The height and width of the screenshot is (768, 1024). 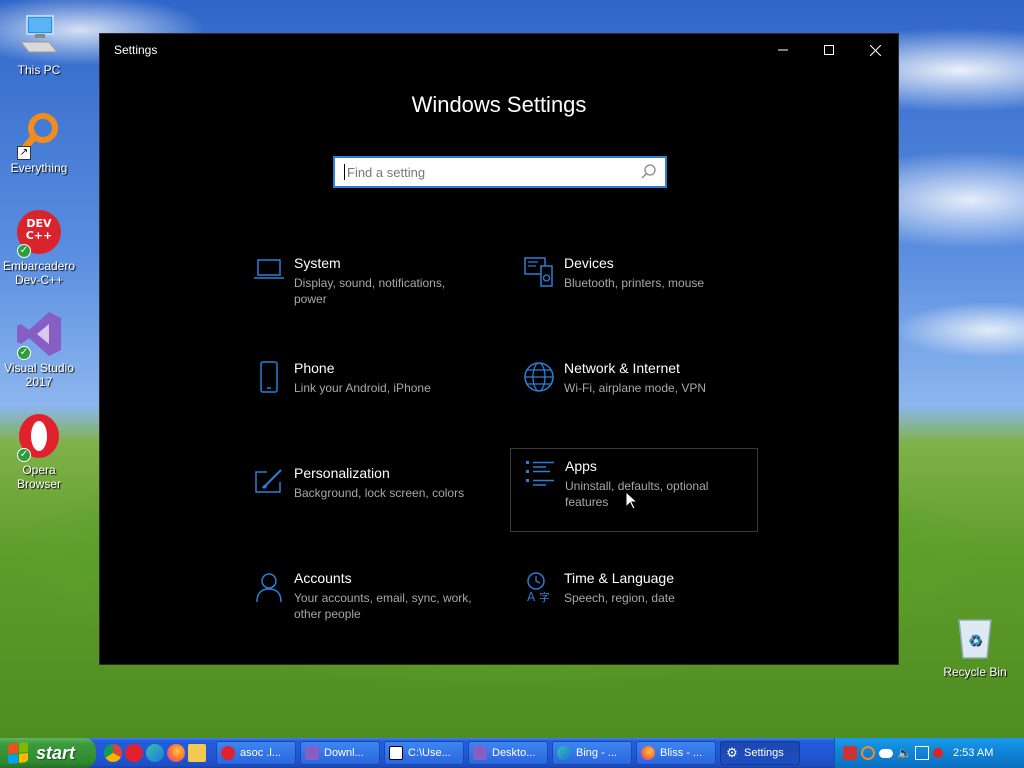 I want to click on tile-phone: Phone Link your Android, iPhone, so click(x=368, y=393).